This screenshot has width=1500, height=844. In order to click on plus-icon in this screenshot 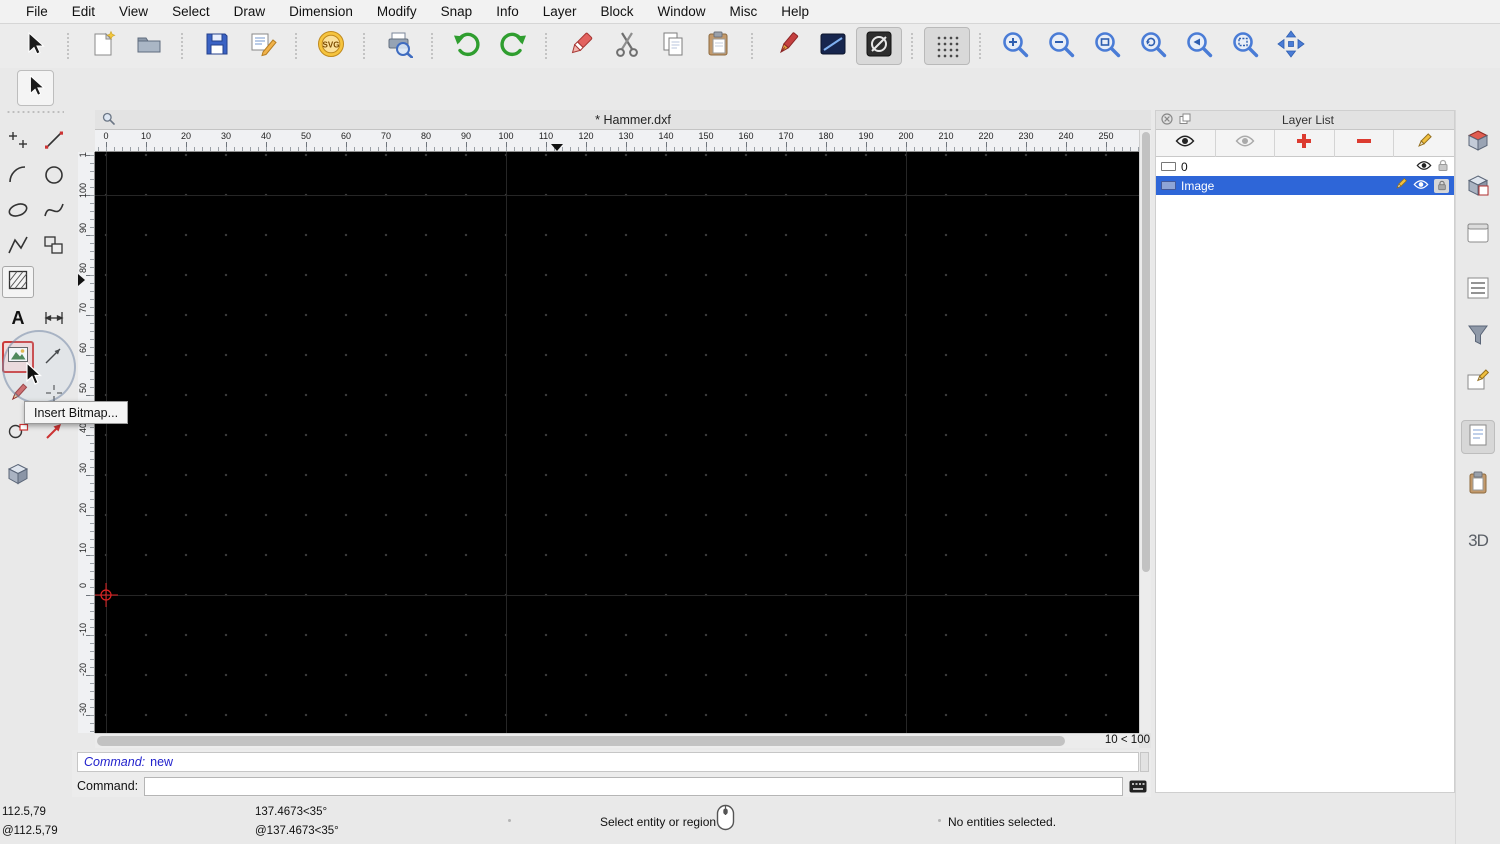, I will do `click(1304, 143)`.